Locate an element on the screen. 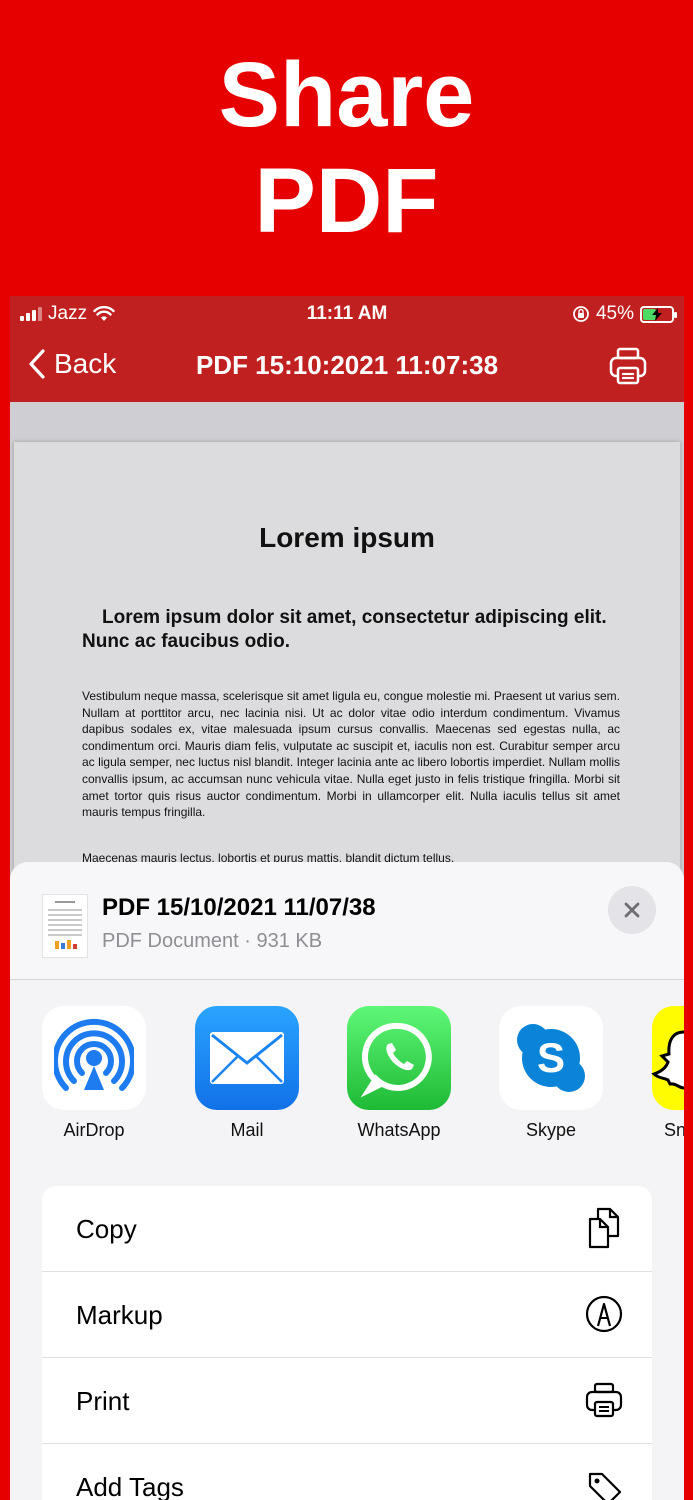 The height and width of the screenshot is (1500, 693). navigation-bar: Back PDF 15:10:2021 11:07:38 is located at coordinates (347, 366).